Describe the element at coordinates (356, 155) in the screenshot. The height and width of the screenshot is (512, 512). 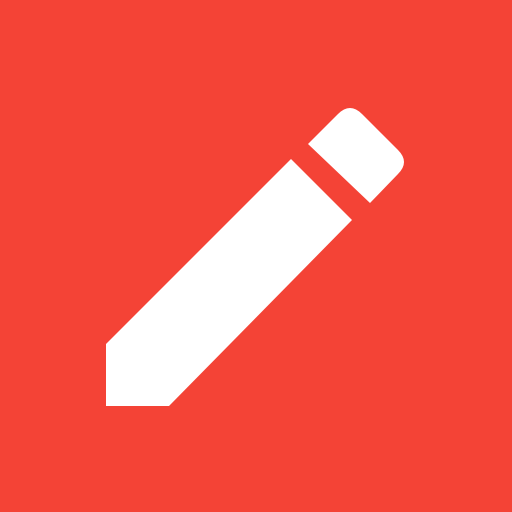
I see `pencil-eraser` at that location.